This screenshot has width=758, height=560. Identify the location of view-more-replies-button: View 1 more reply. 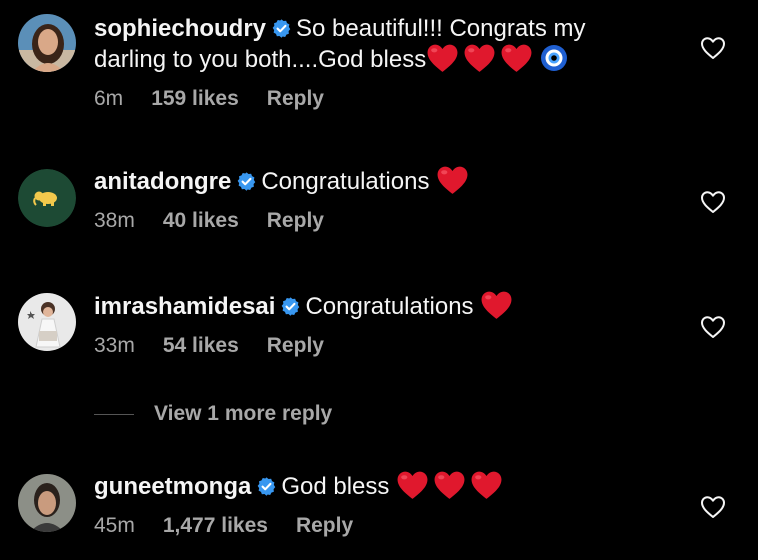
(213, 414).